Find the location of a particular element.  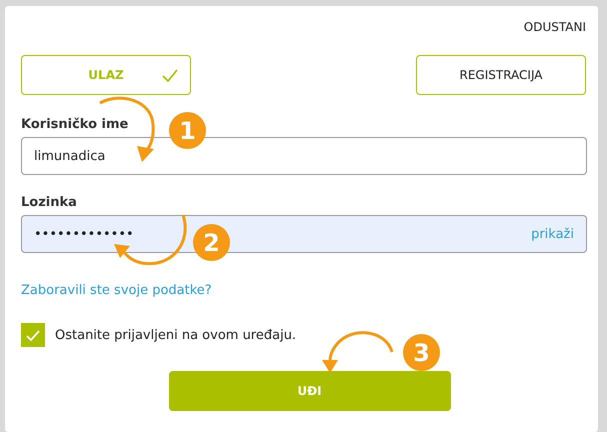

cancel-button: ODUSTANI is located at coordinates (555, 27).